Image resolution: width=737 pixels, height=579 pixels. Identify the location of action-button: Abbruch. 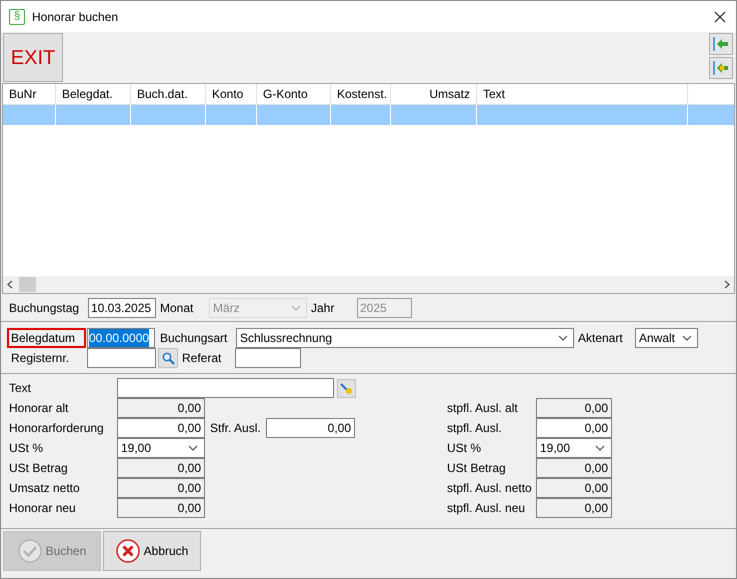
(152, 551).